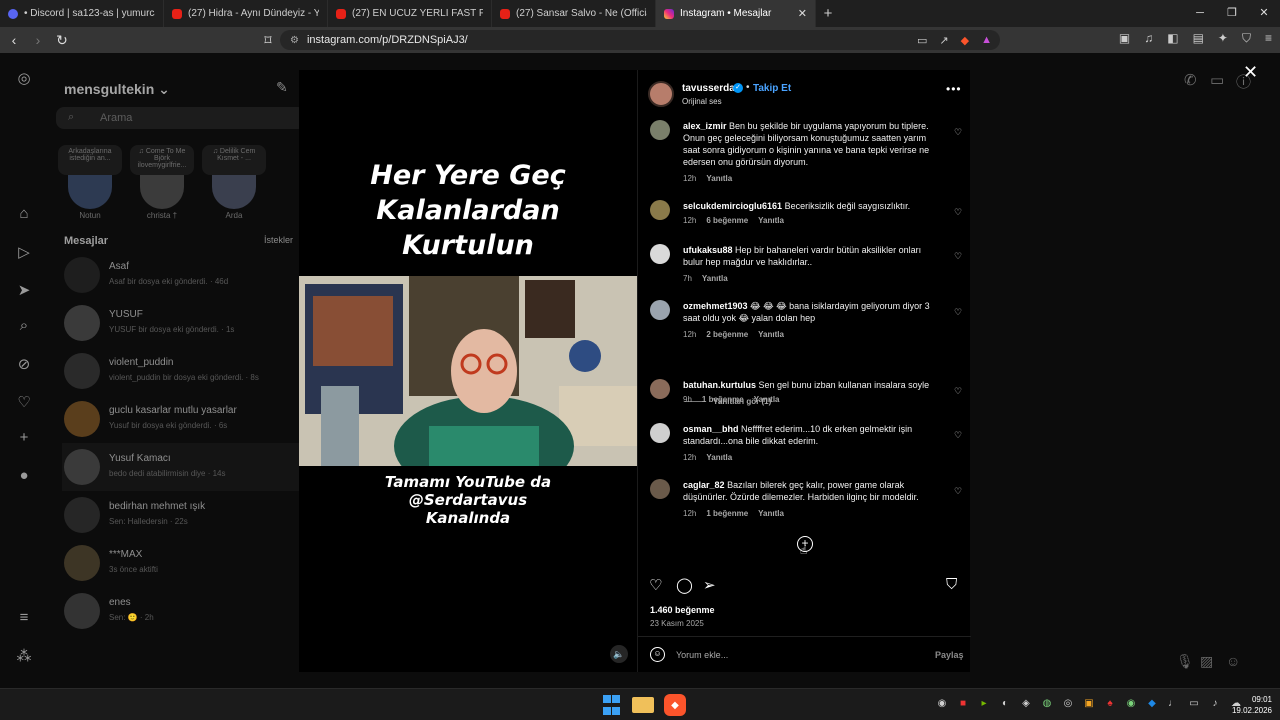 This screenshot has width=1280, height=720. What do you see at coordinates (62, 40) in the screenshot?
I see `reload-icon: ↻` at bounding box center [62, 40].